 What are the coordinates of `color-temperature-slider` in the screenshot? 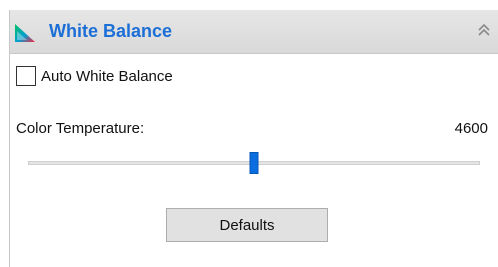 It's located at (254, 163).